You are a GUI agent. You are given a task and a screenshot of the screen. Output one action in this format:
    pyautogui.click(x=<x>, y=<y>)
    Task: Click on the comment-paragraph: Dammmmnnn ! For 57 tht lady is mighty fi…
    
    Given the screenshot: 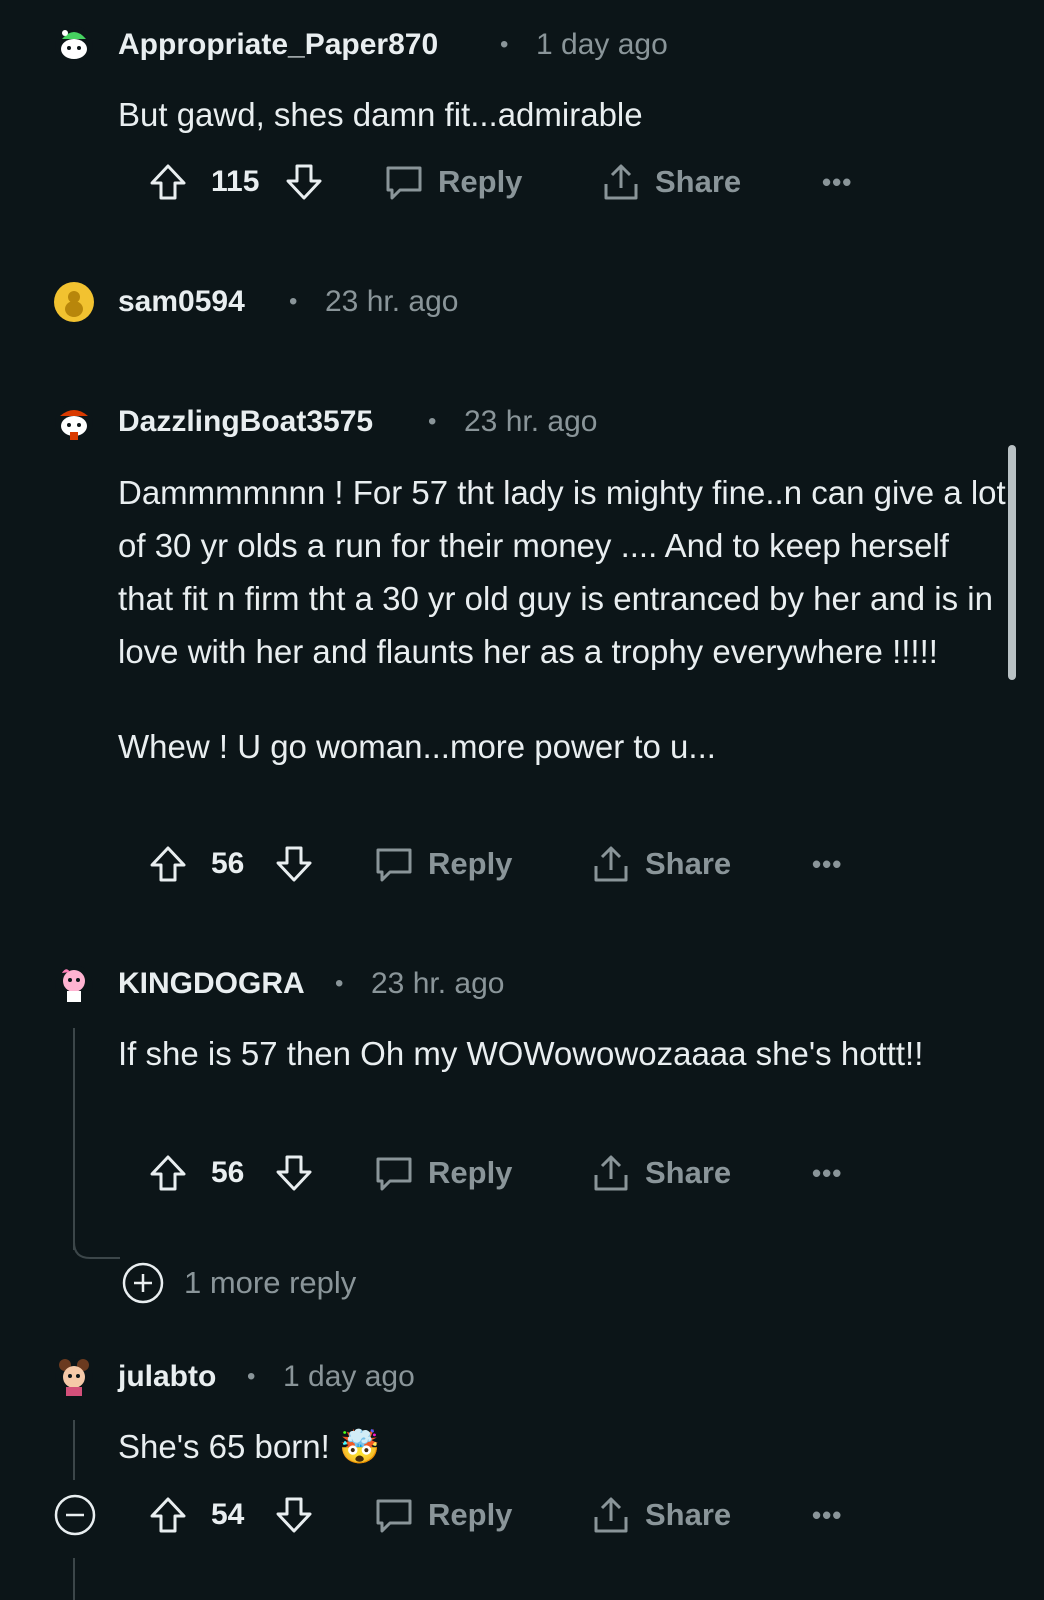 What is the action you would take?
    pyautogui.click(x=562, y=572)
    